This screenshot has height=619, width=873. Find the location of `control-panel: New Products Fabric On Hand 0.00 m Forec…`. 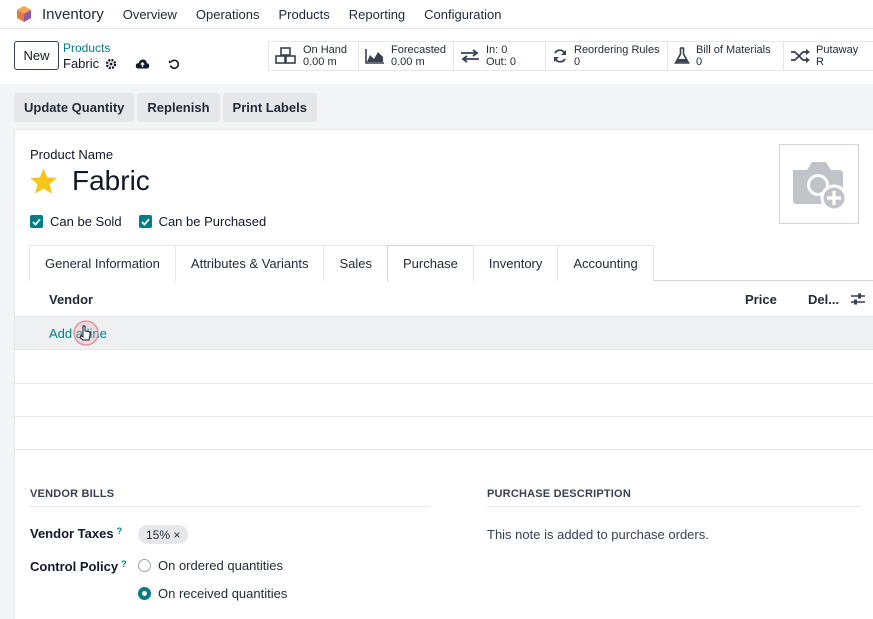

control-panel: New Products Fabric On Hand 0.00 m Forec… is located at coordinates (436, 56).